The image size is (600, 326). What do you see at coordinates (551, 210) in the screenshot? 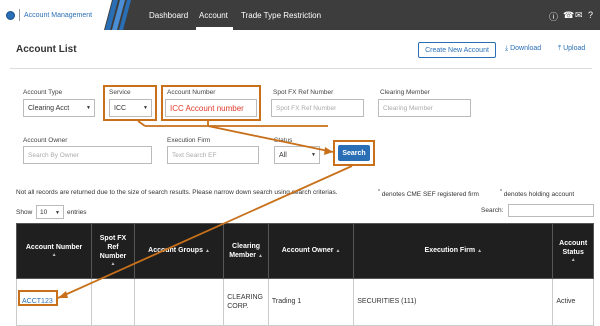
I see `table-search-input` at bounding box center [551, 210].